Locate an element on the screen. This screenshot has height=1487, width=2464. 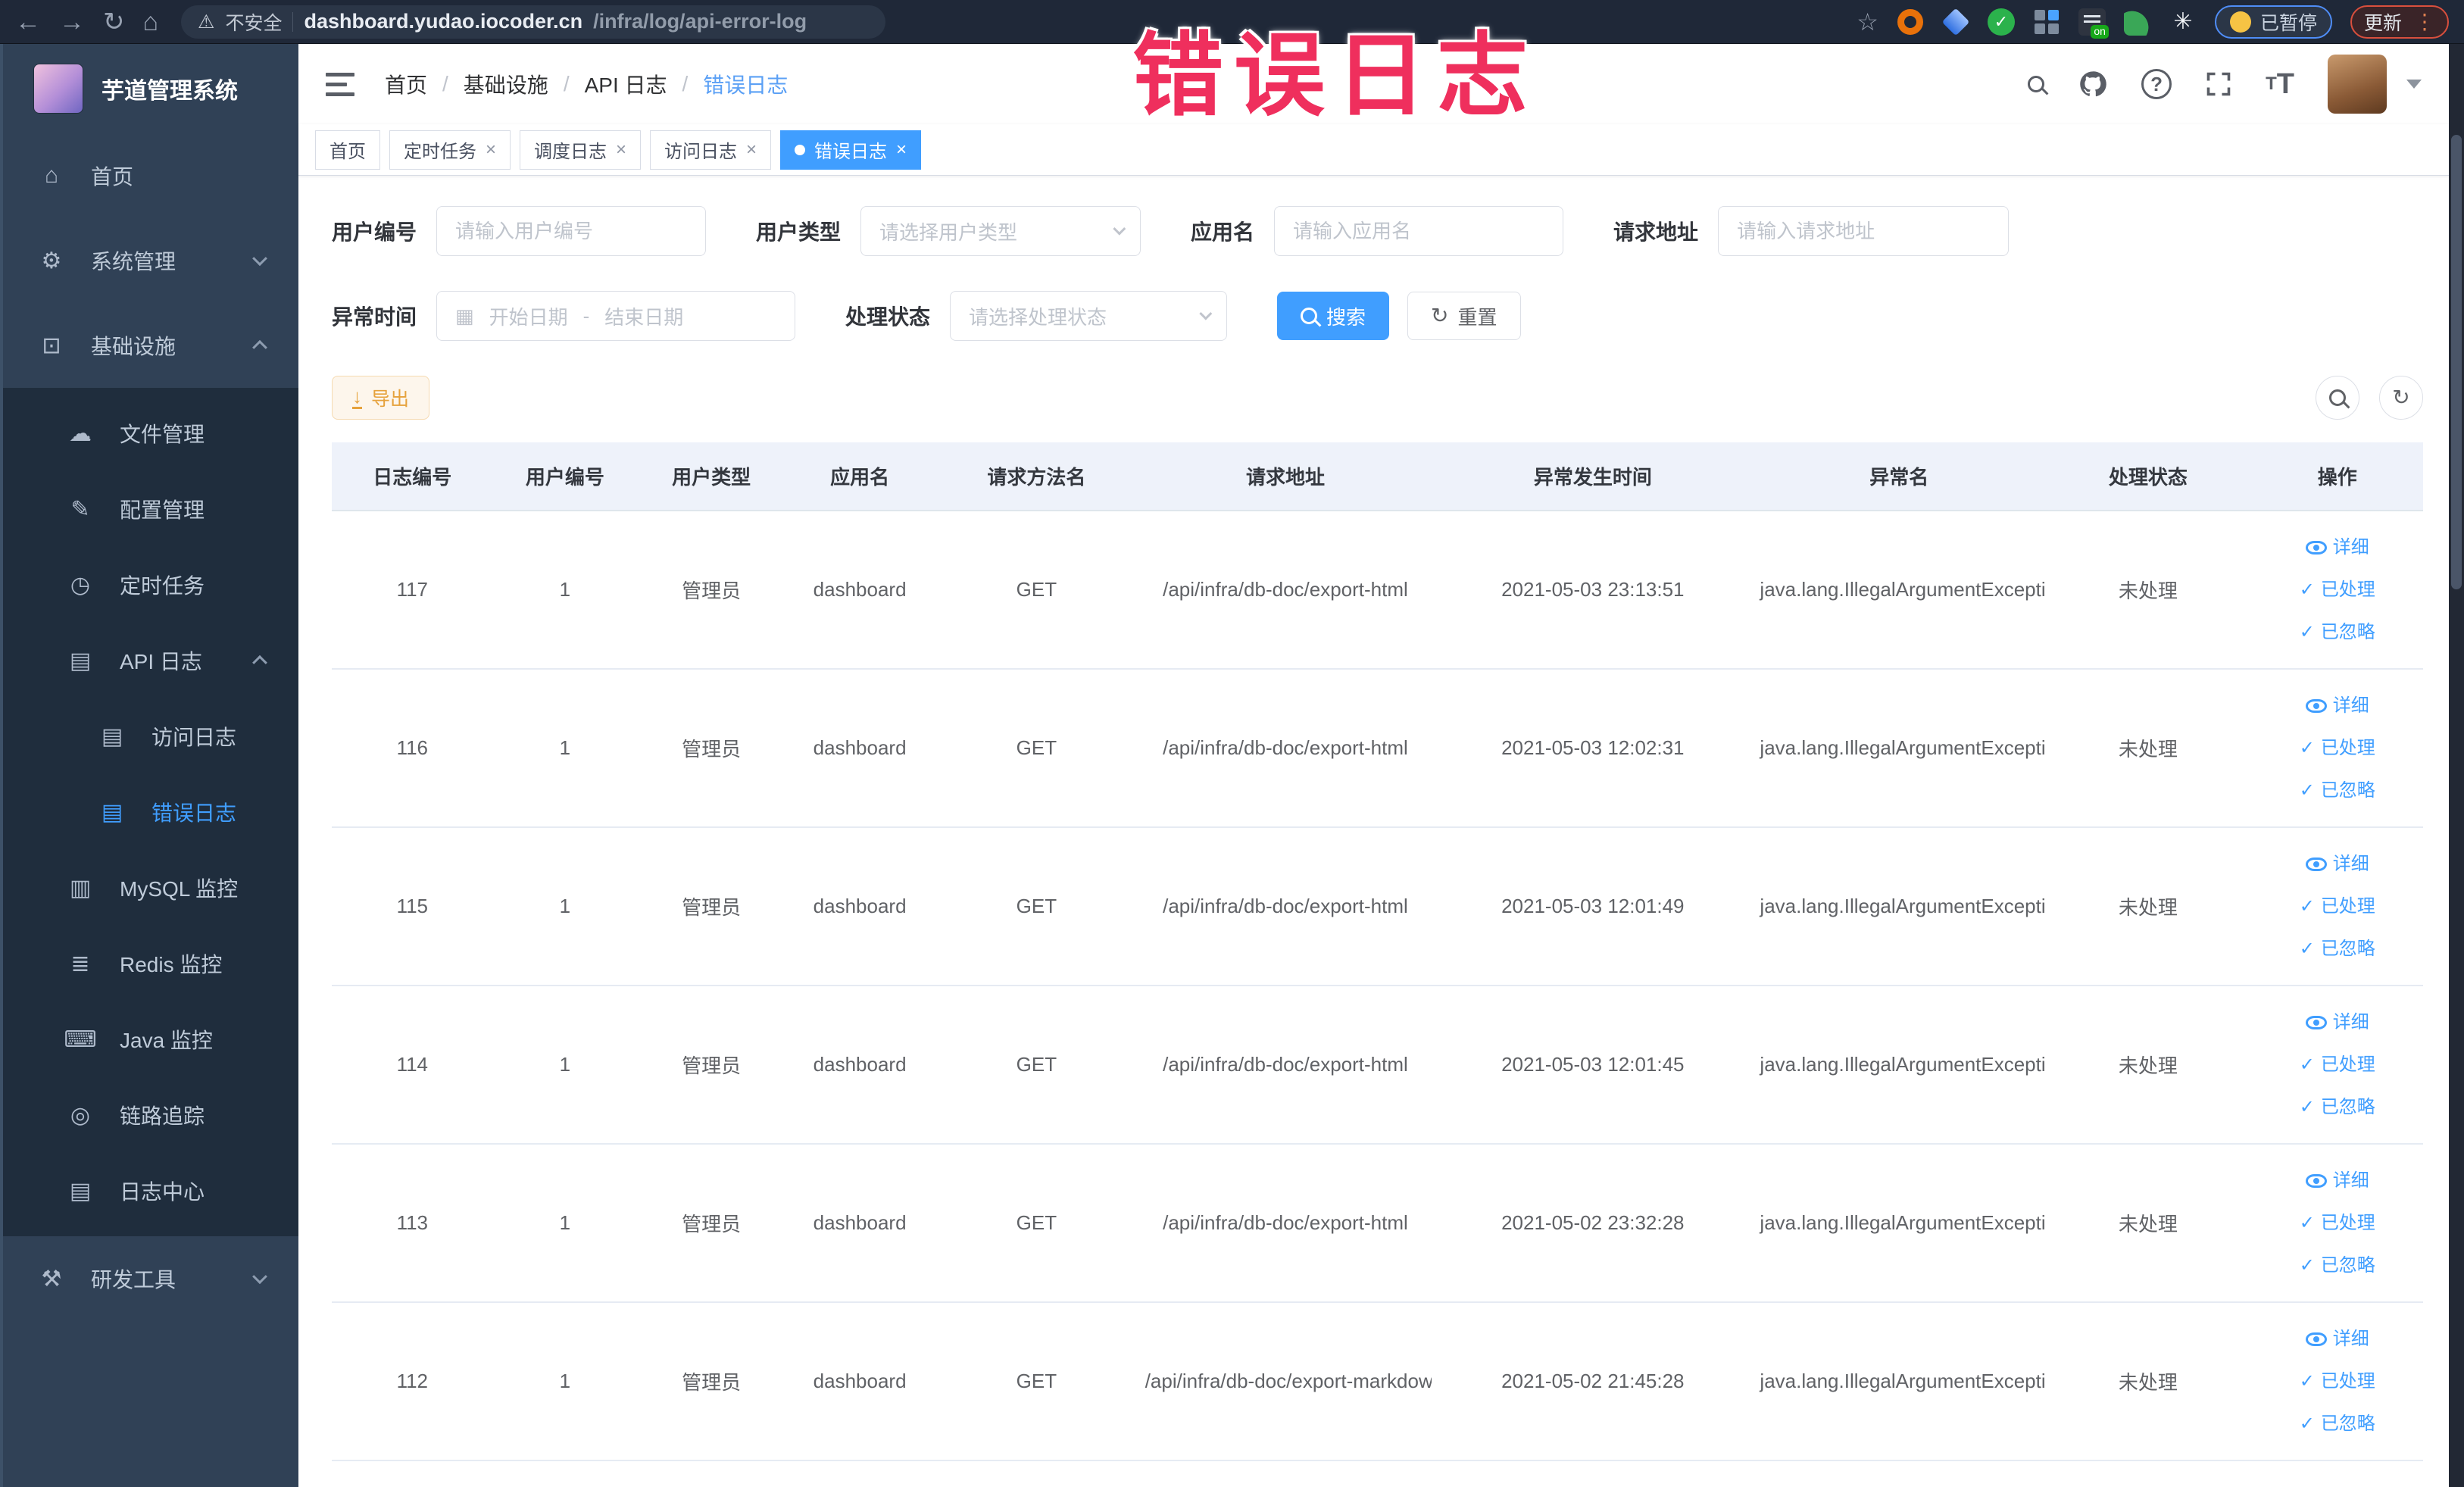
app-title: 芋道管理系统 is located at coordinates (169, 91).